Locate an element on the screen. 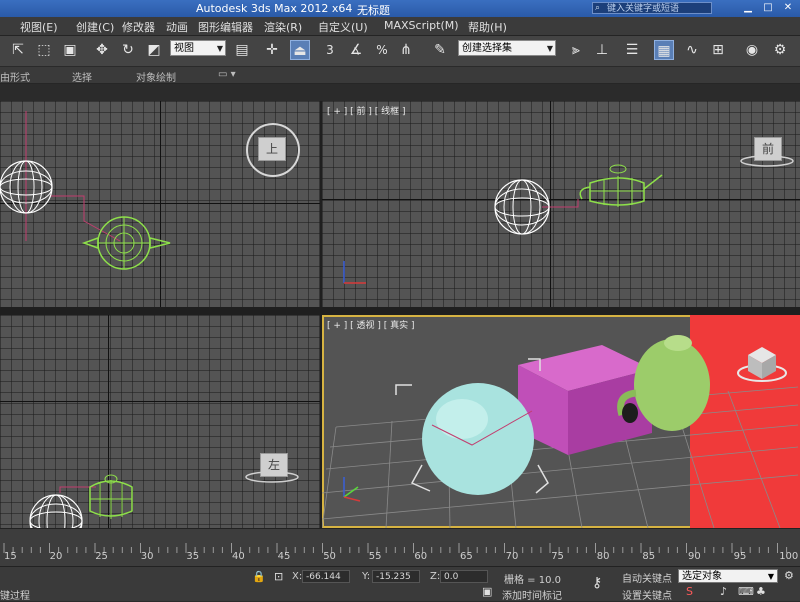 The height and width of the screenshot is (602, 800). timeline-tick-label: 65 is located at coordinates (466, 556).